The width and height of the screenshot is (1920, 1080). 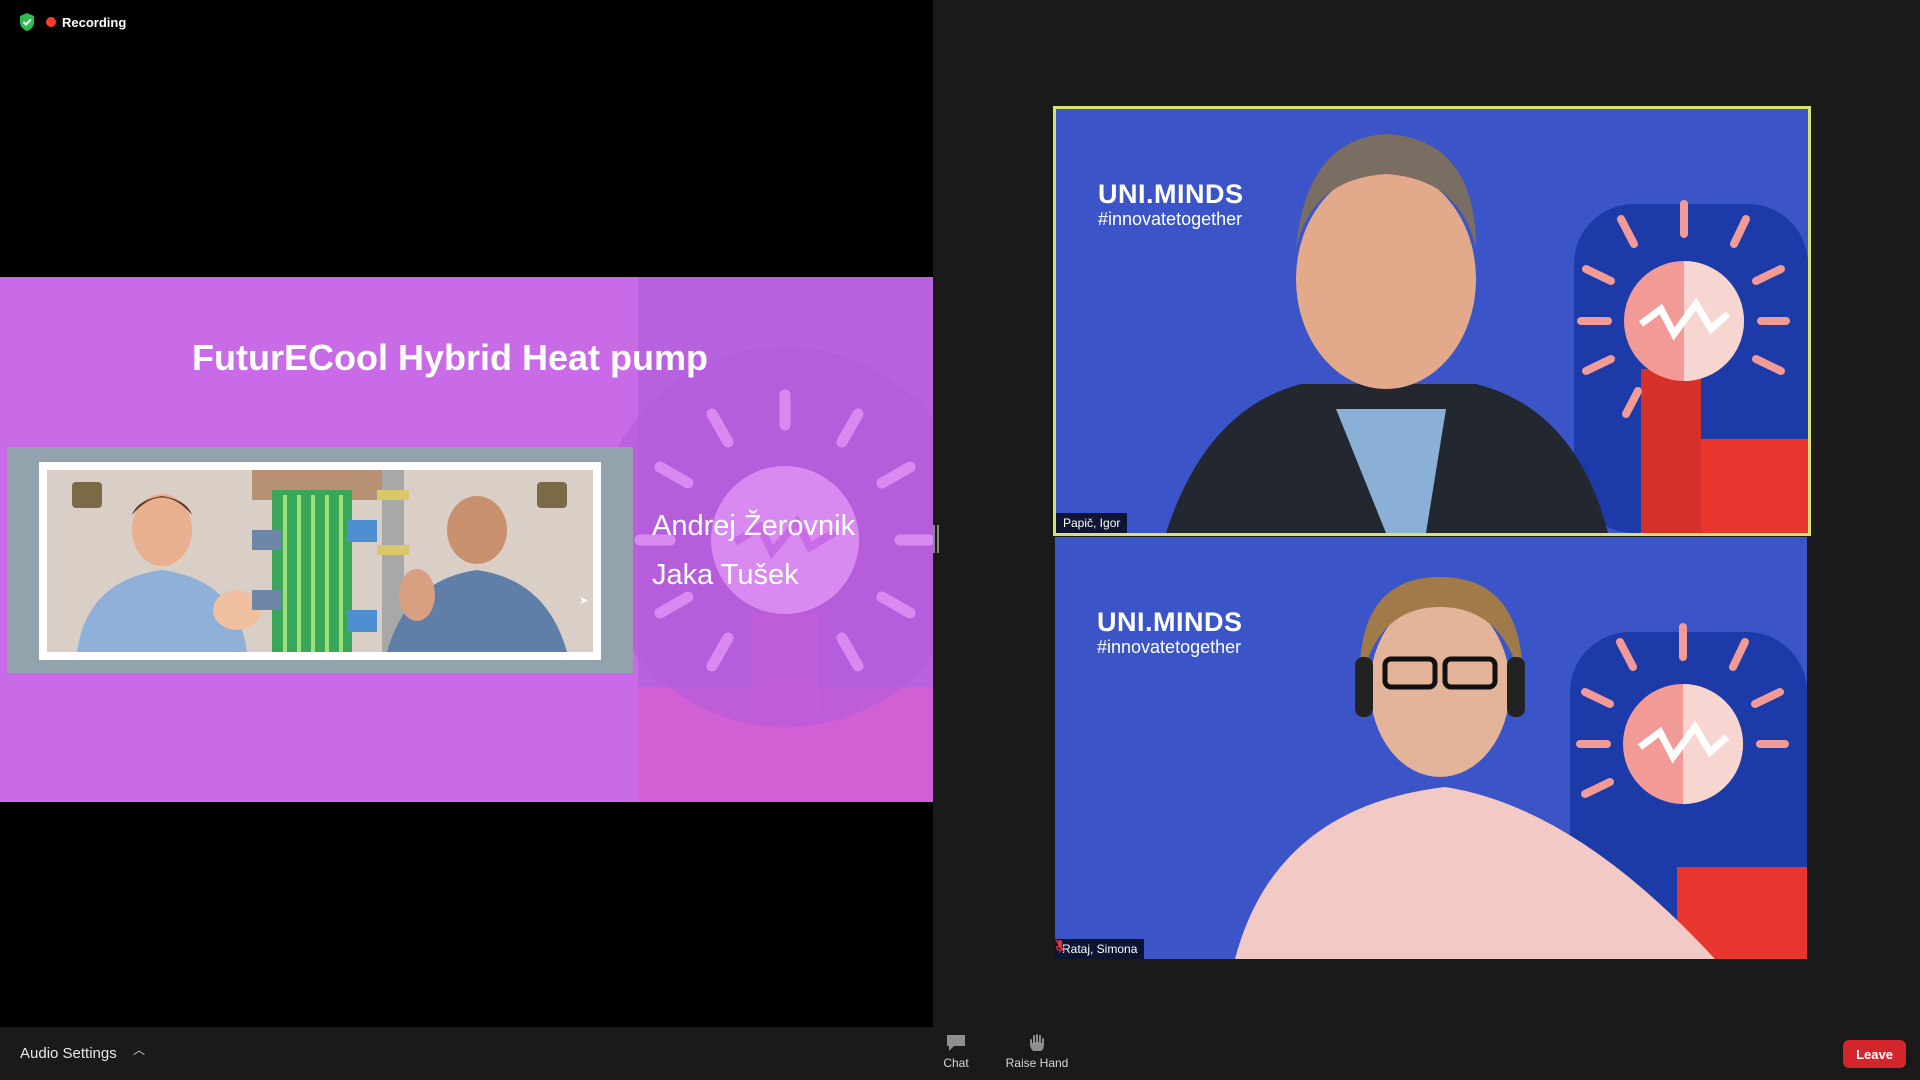 I want to click on authors-photo, so click(x=320, y=561).